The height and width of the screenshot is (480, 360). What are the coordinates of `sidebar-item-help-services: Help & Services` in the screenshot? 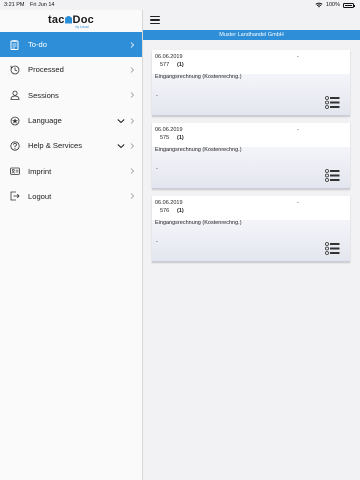 It's located at (71, 145).